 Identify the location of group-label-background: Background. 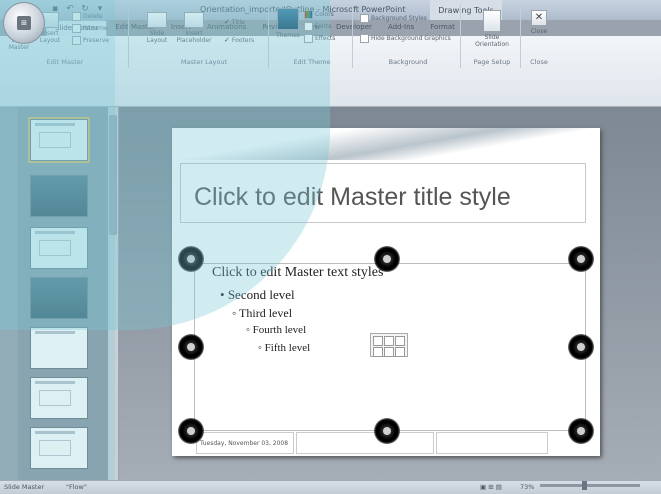
(408, 62).